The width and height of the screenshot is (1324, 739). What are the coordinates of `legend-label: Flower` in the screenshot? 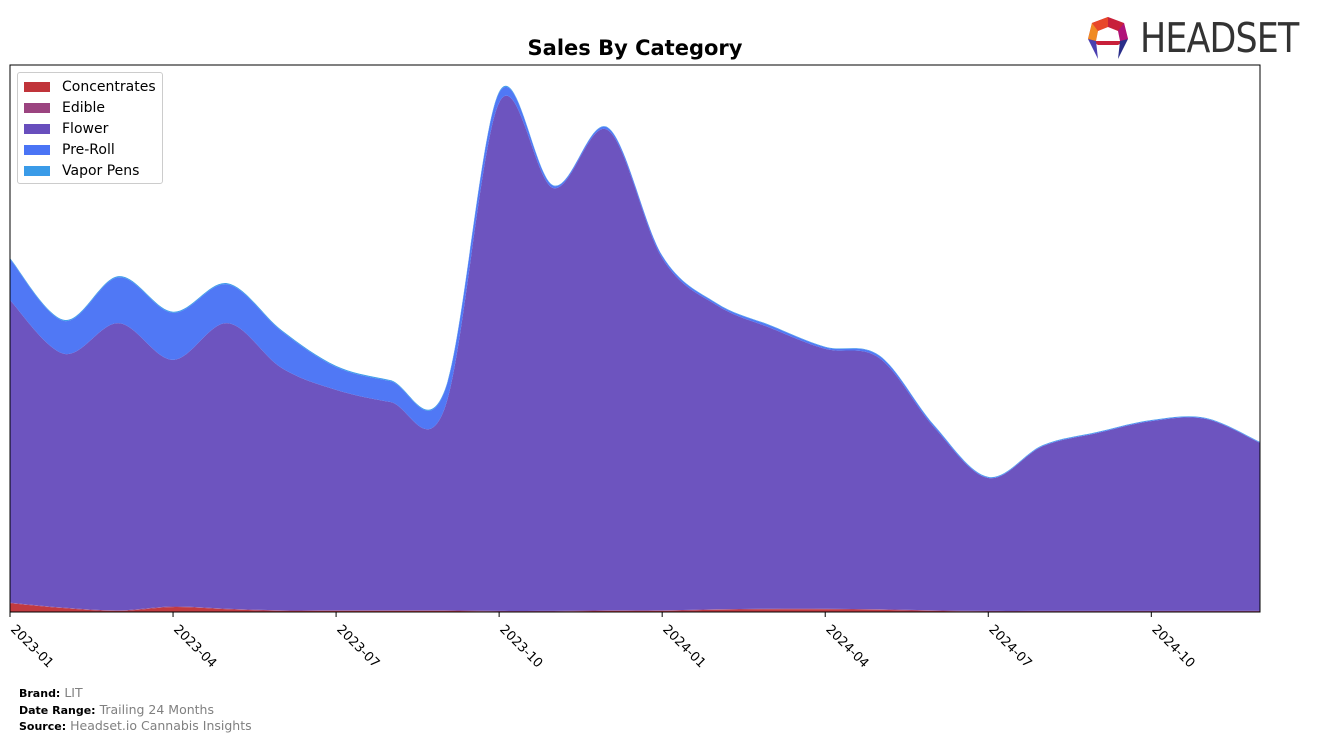 It's located at (85, 128).